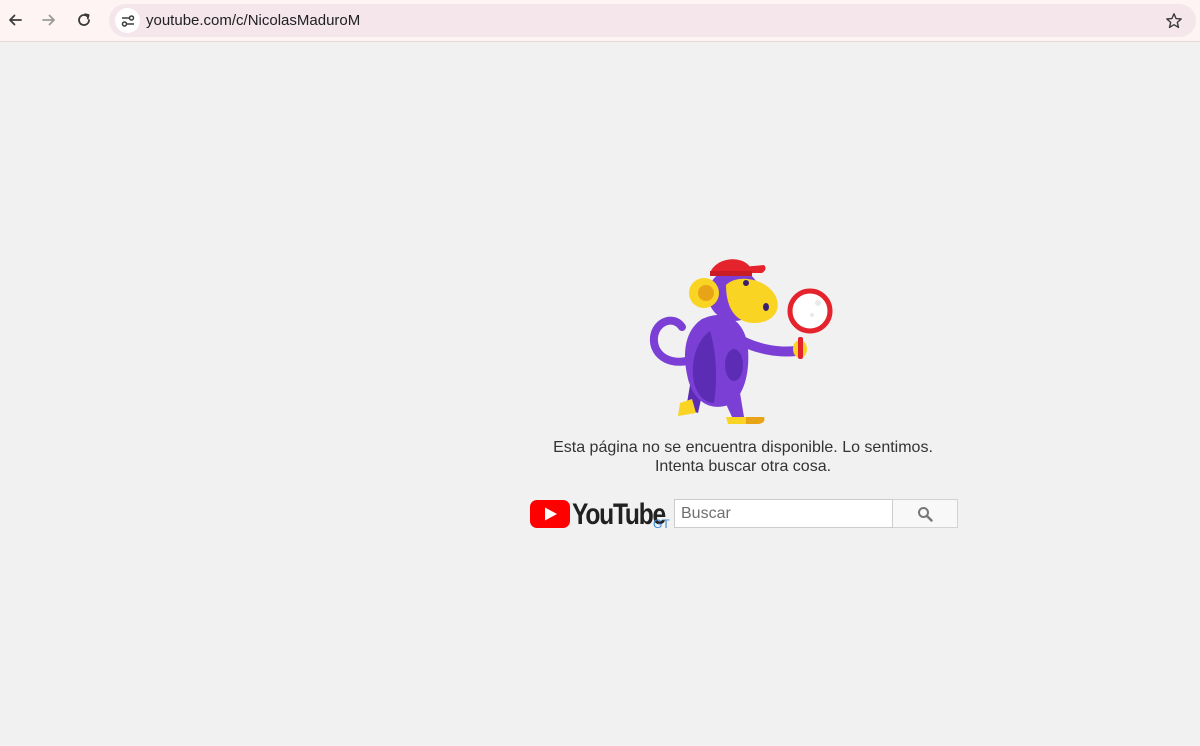 The width and height of the screenshot is (1200, 746). Describe the element at coordinates (652, 20) in the screenshot. I see `address-bar: youtube.com/c/NicolasMaduroM` at that location.